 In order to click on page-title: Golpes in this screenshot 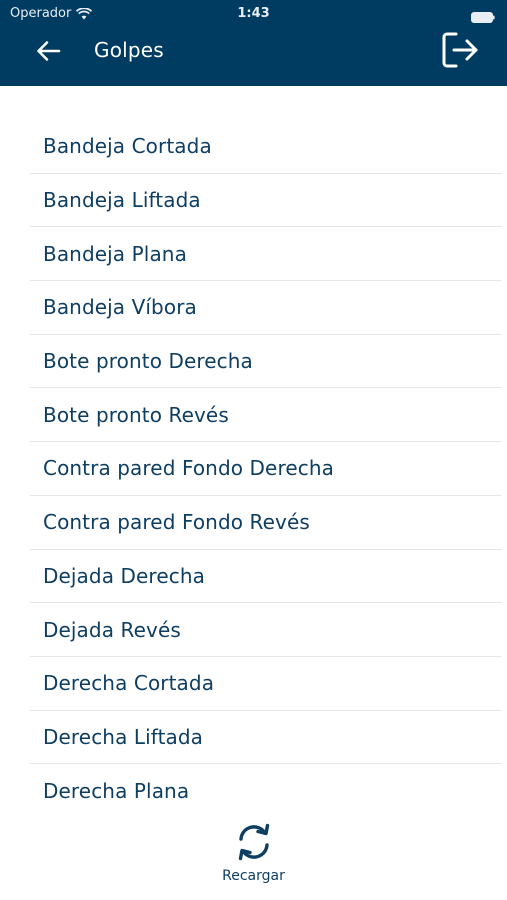, I will do `click(129, 50)`.